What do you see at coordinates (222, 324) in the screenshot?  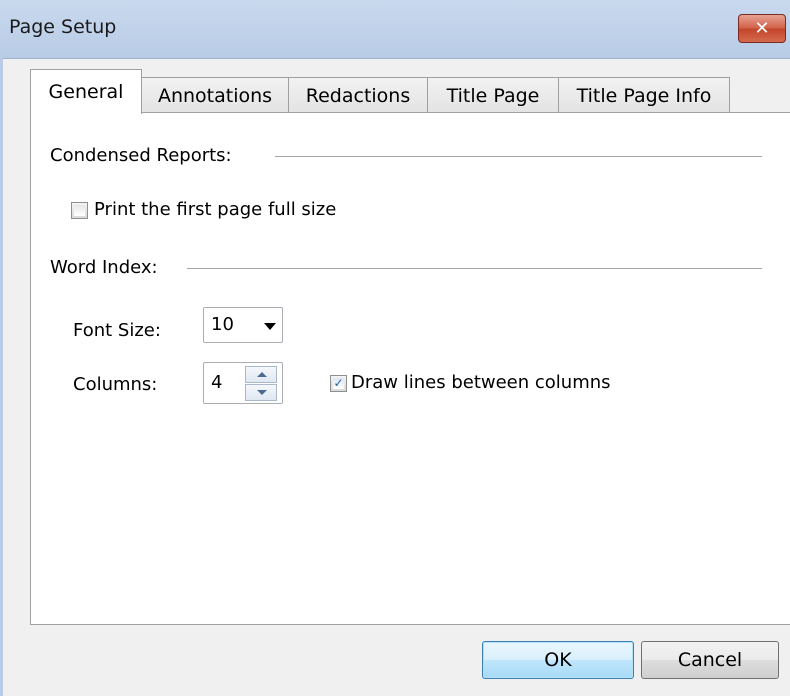 I see `font-size-value: 10` at bounding box center [222, 324].